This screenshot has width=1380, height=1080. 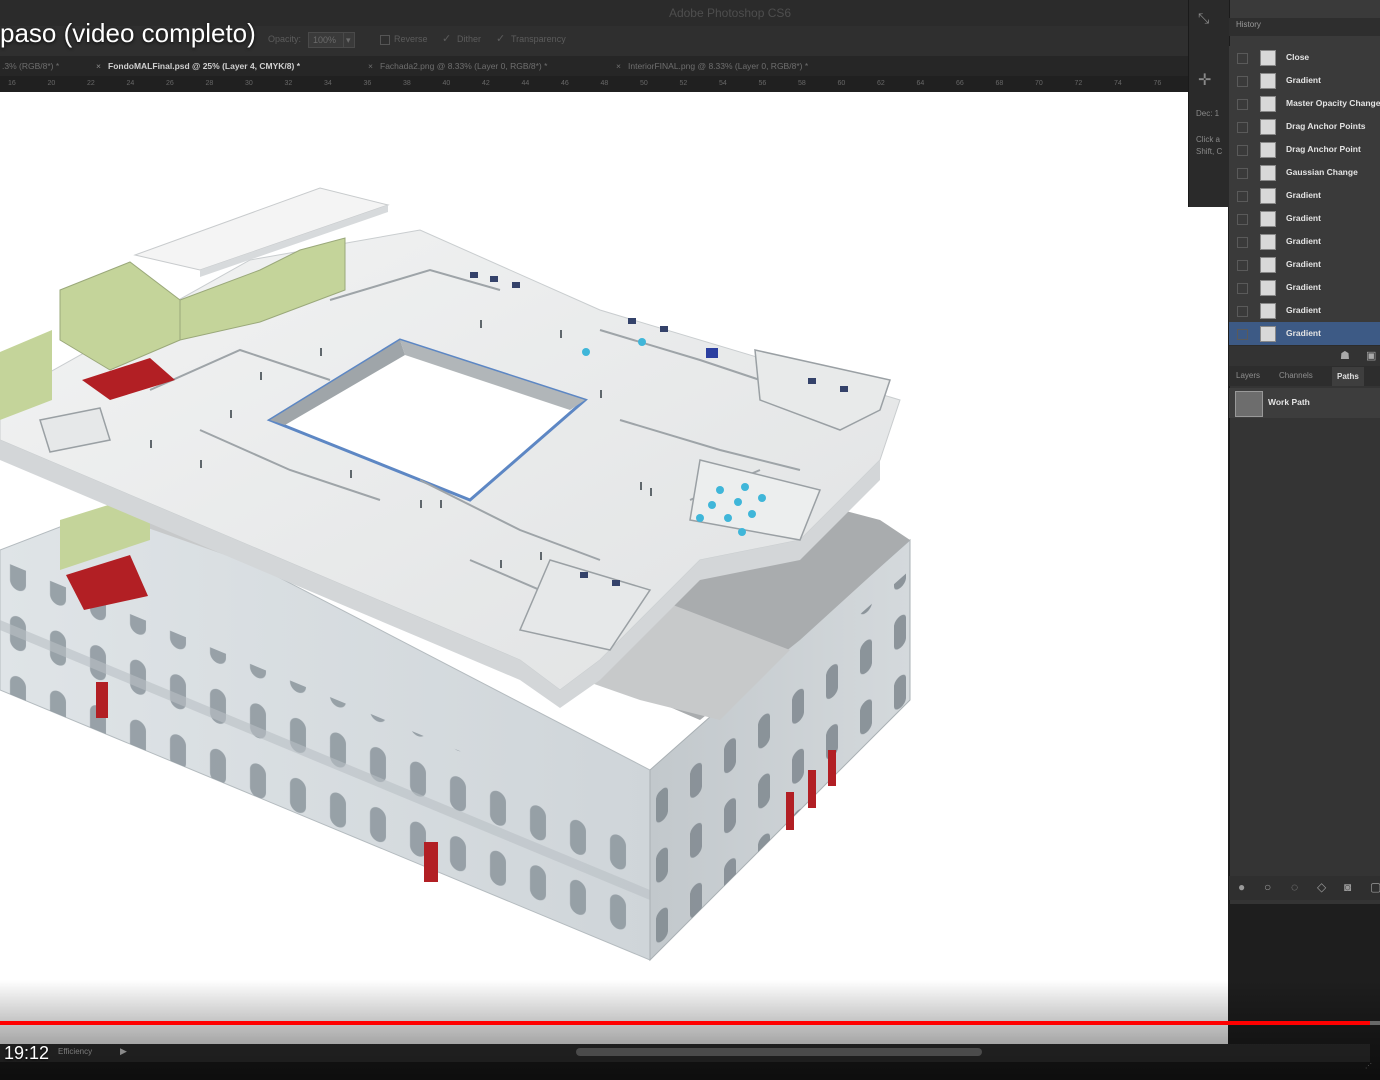 I want to click on ruler-tick-label: 28, so click(x=209, y=83).